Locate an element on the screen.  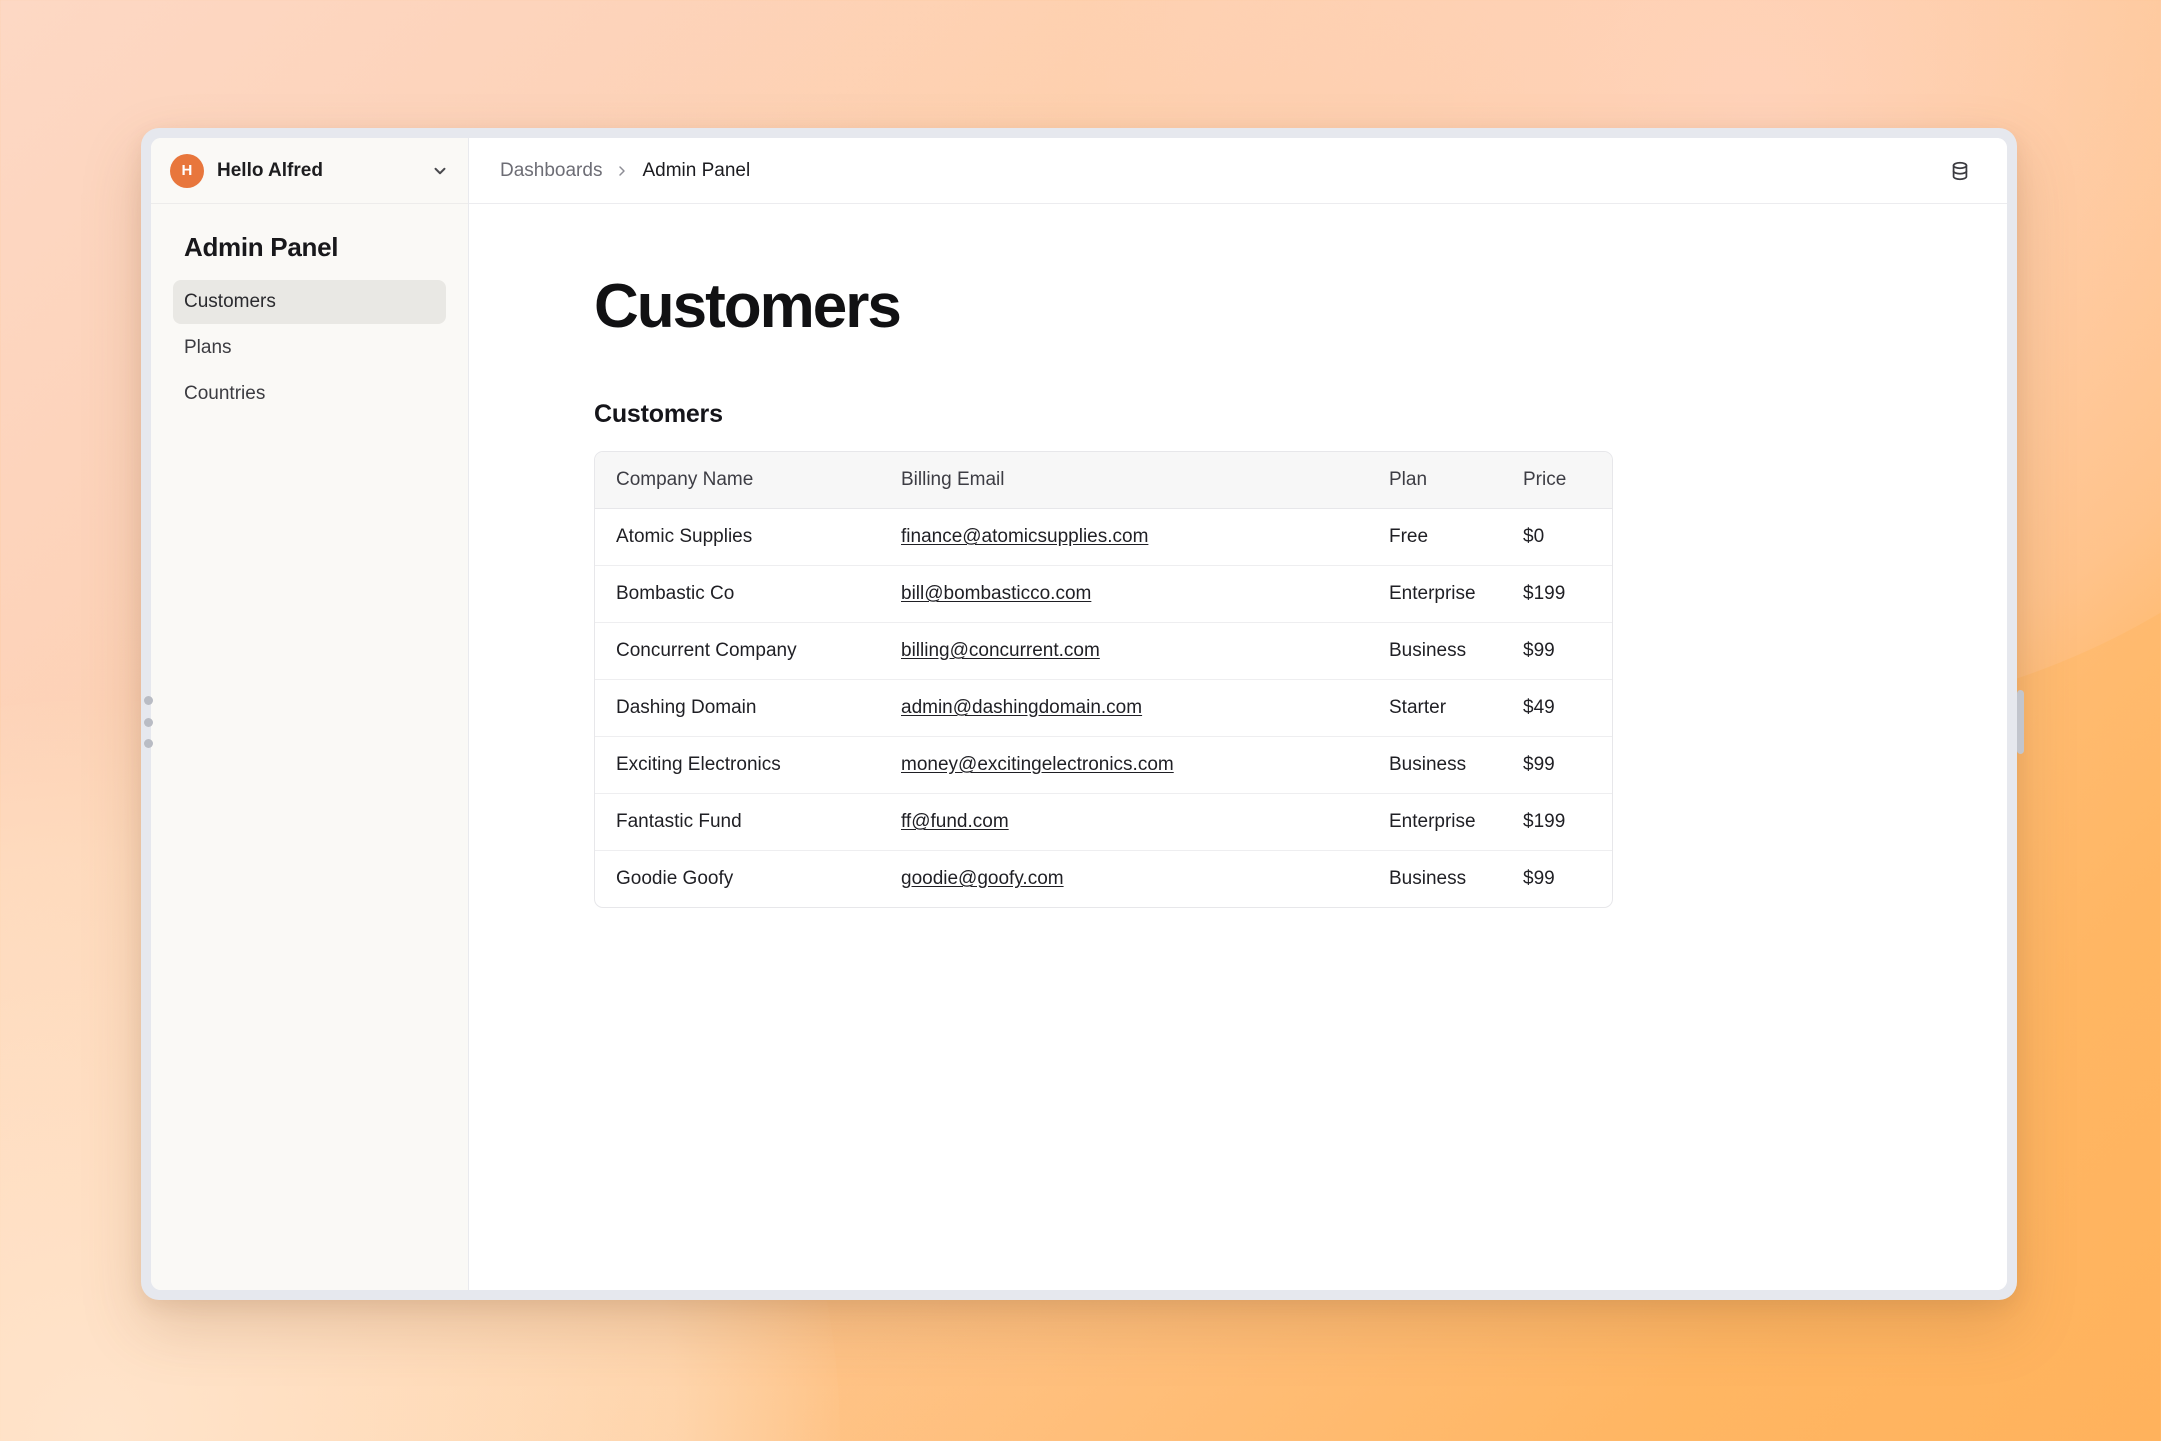
cell-company-name: Concurrent Company is located at coordinates (748, 651).